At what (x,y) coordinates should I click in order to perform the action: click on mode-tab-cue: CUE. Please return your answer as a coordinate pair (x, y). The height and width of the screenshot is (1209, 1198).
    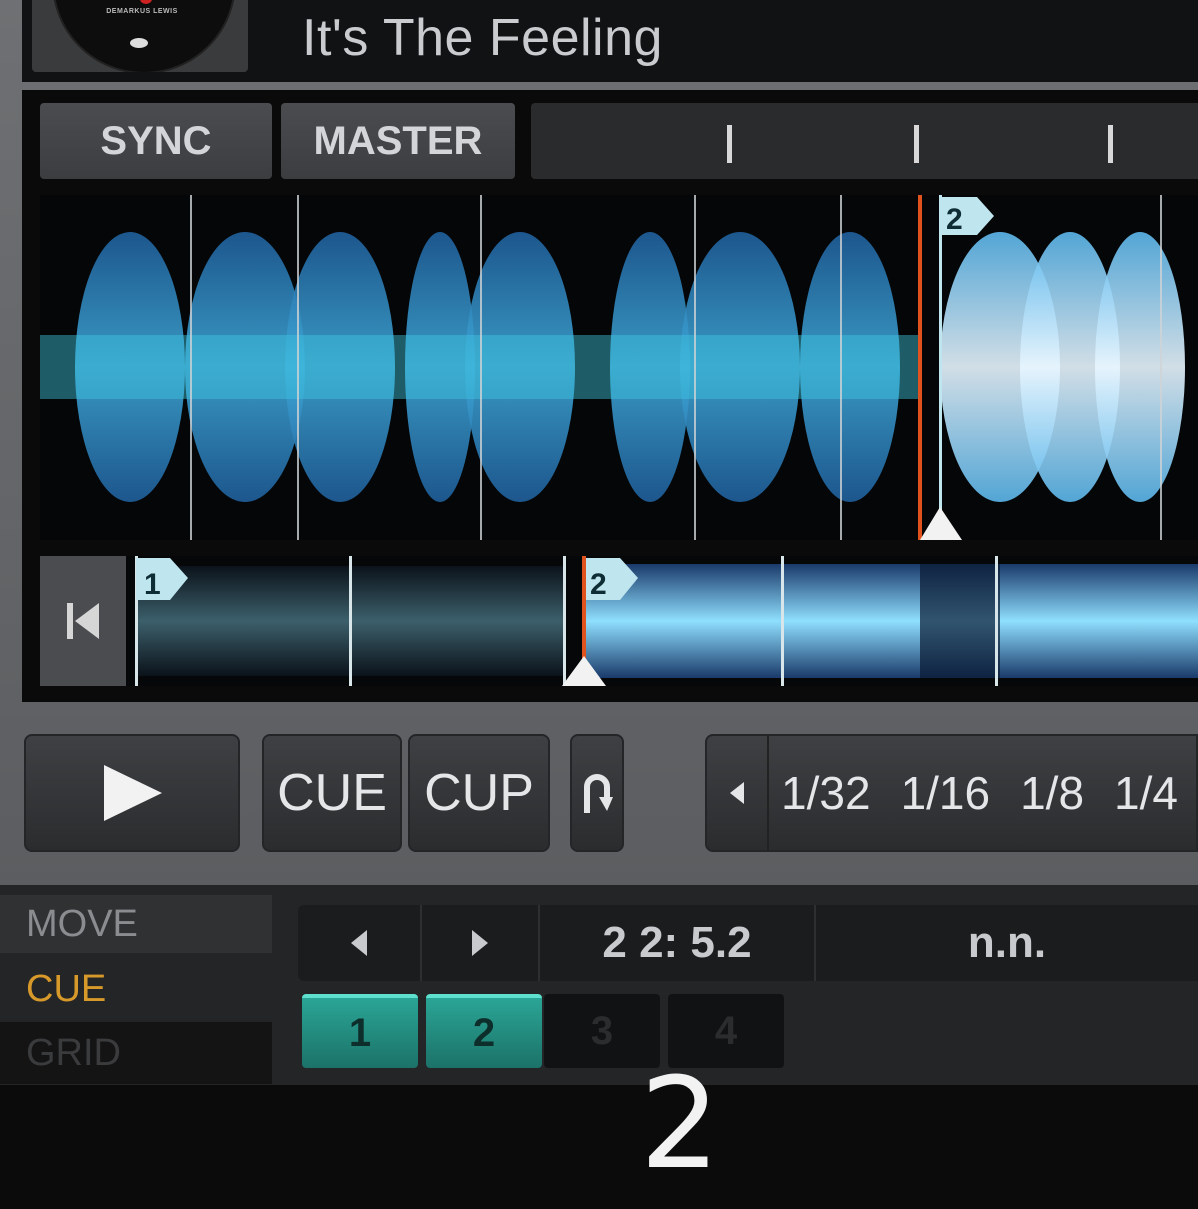
    Looking at the image, I should click on (136, 989).